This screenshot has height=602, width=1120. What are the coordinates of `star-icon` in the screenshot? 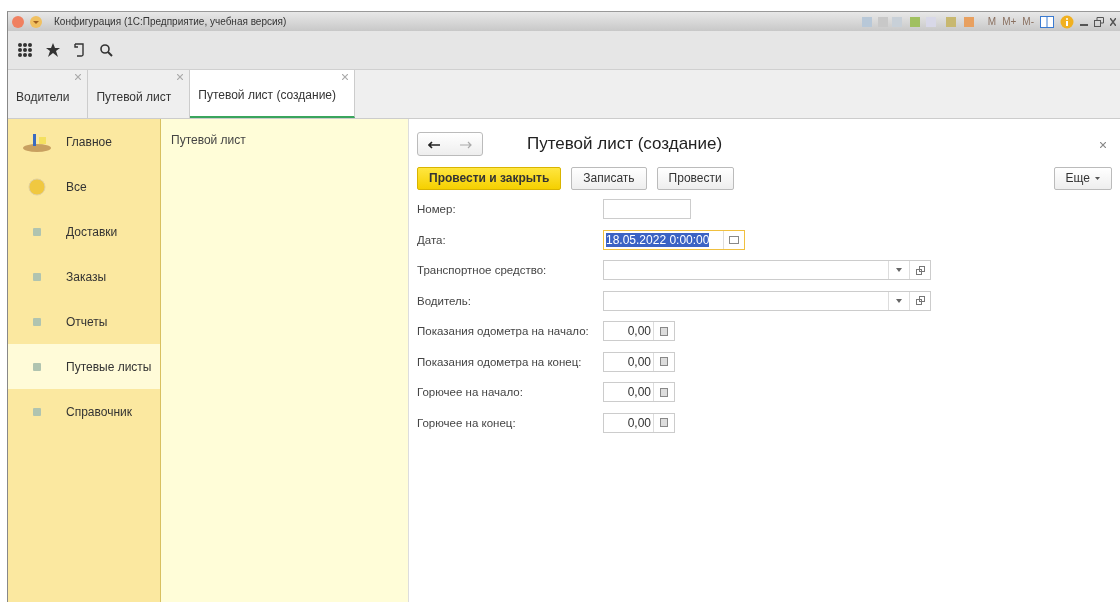 It's located at (53, 50).